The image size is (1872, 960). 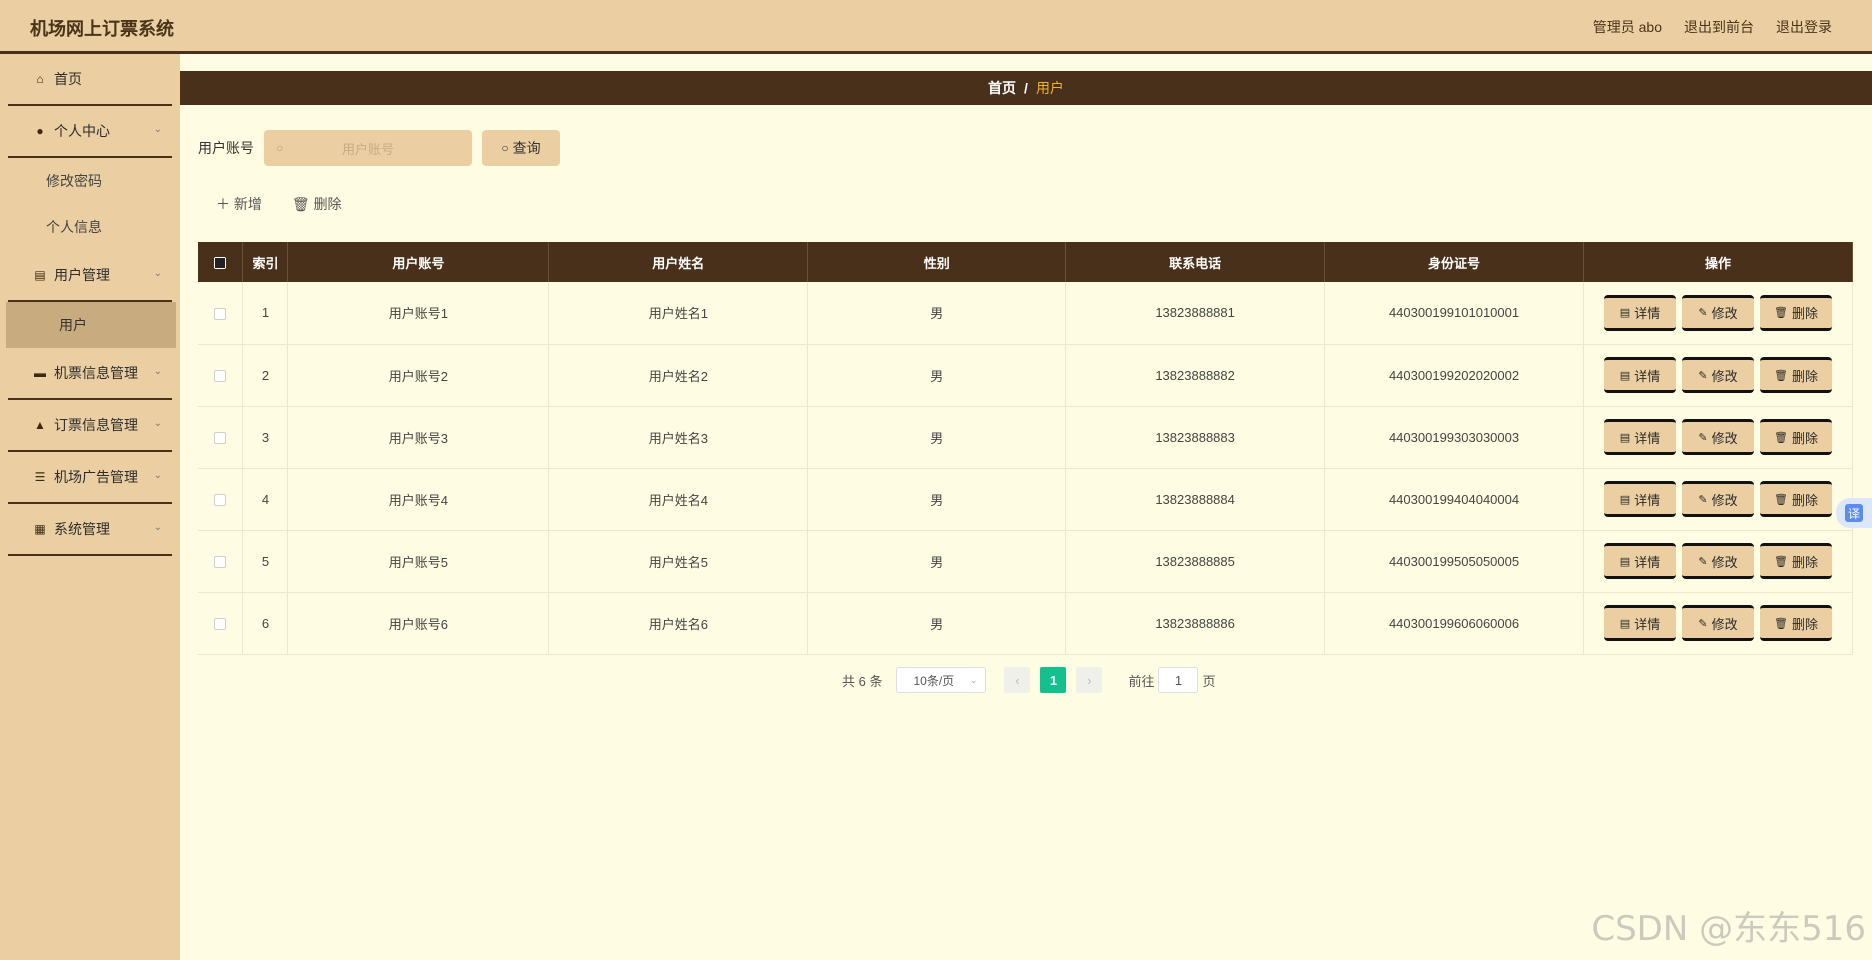 I want to click on name-cell: 用户姓名4, so click(x=678, y=499).